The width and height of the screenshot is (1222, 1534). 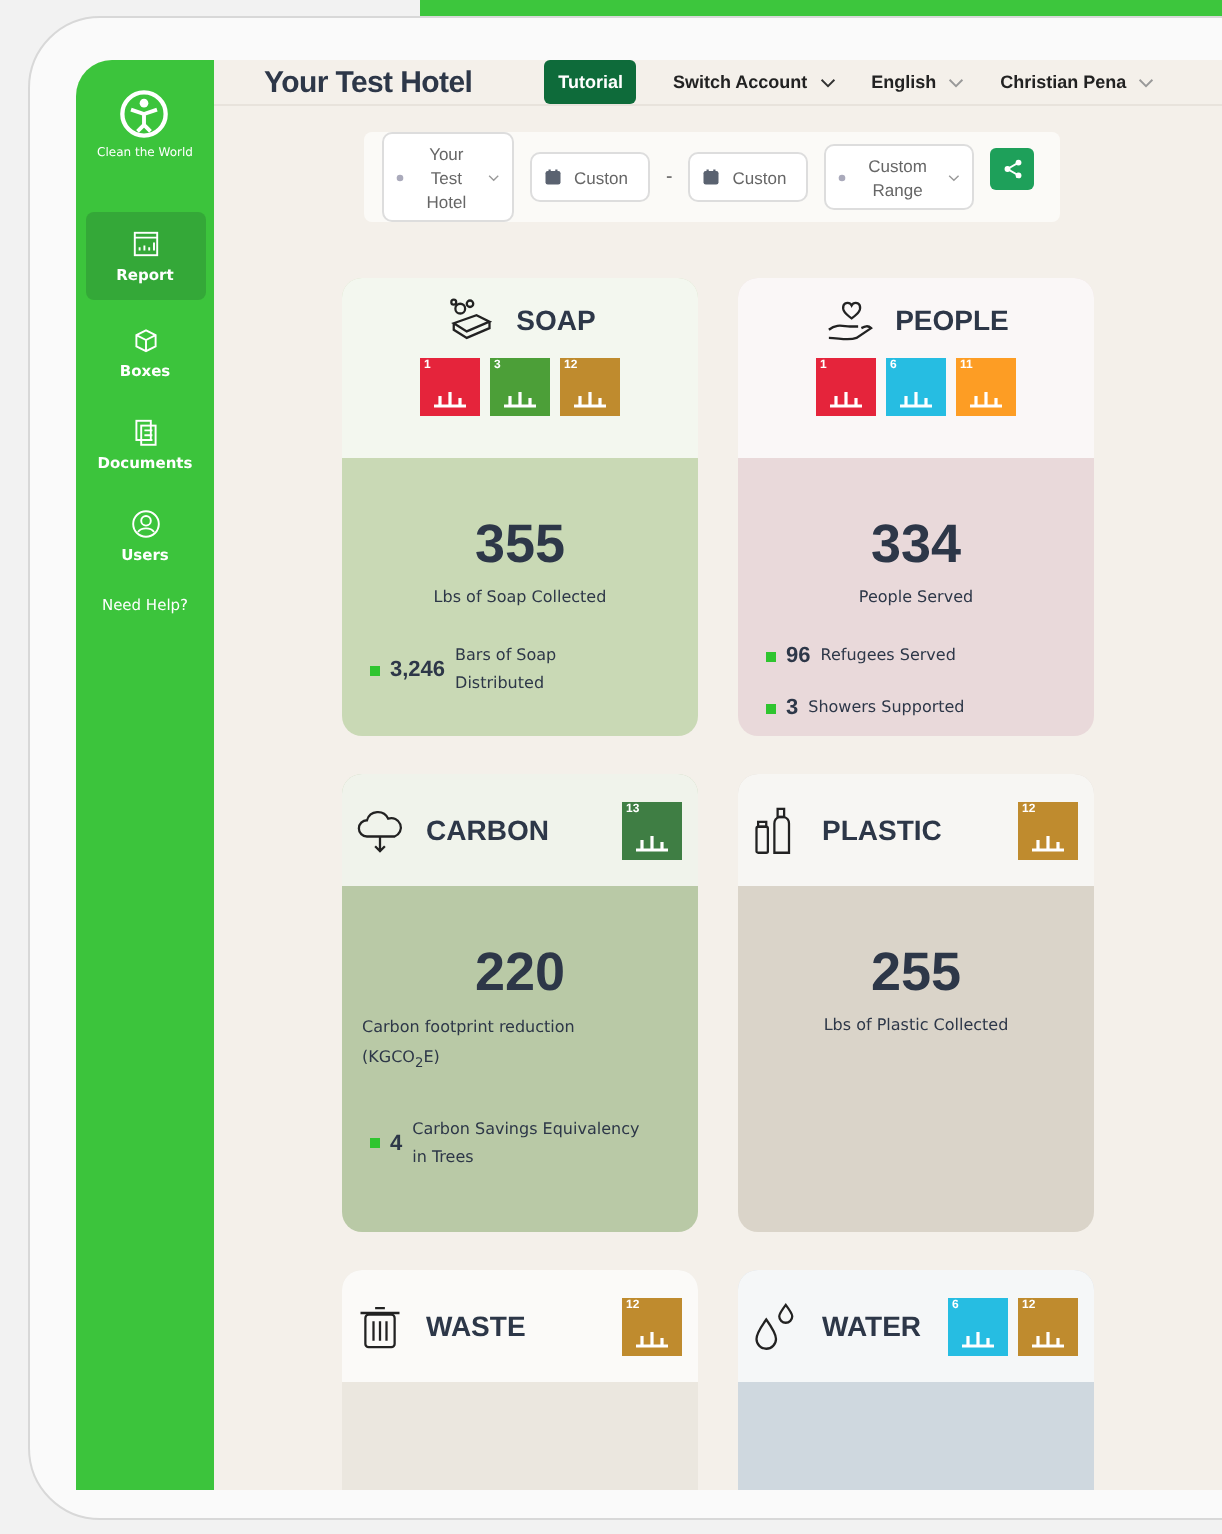 What do you see at coordinates (748, 177) in the screenshot?
I see `end-date-field: Custon` at bounding box center [748, 177].